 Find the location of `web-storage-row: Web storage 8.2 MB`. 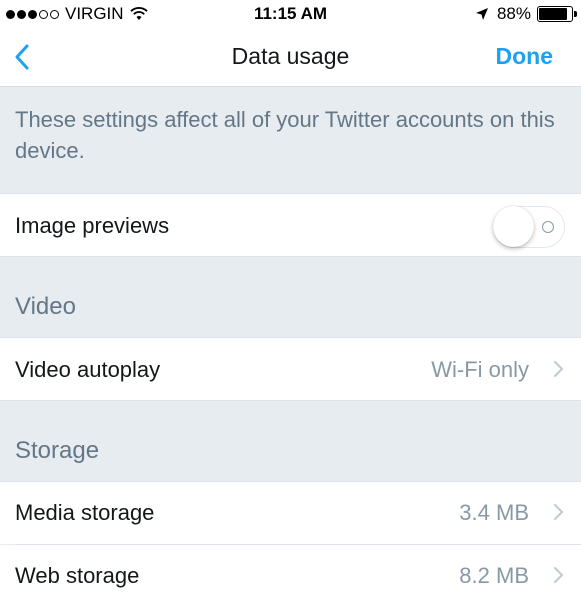

web-storage-row: Web storage 8.2 MB is located at coordinates (290, 575).